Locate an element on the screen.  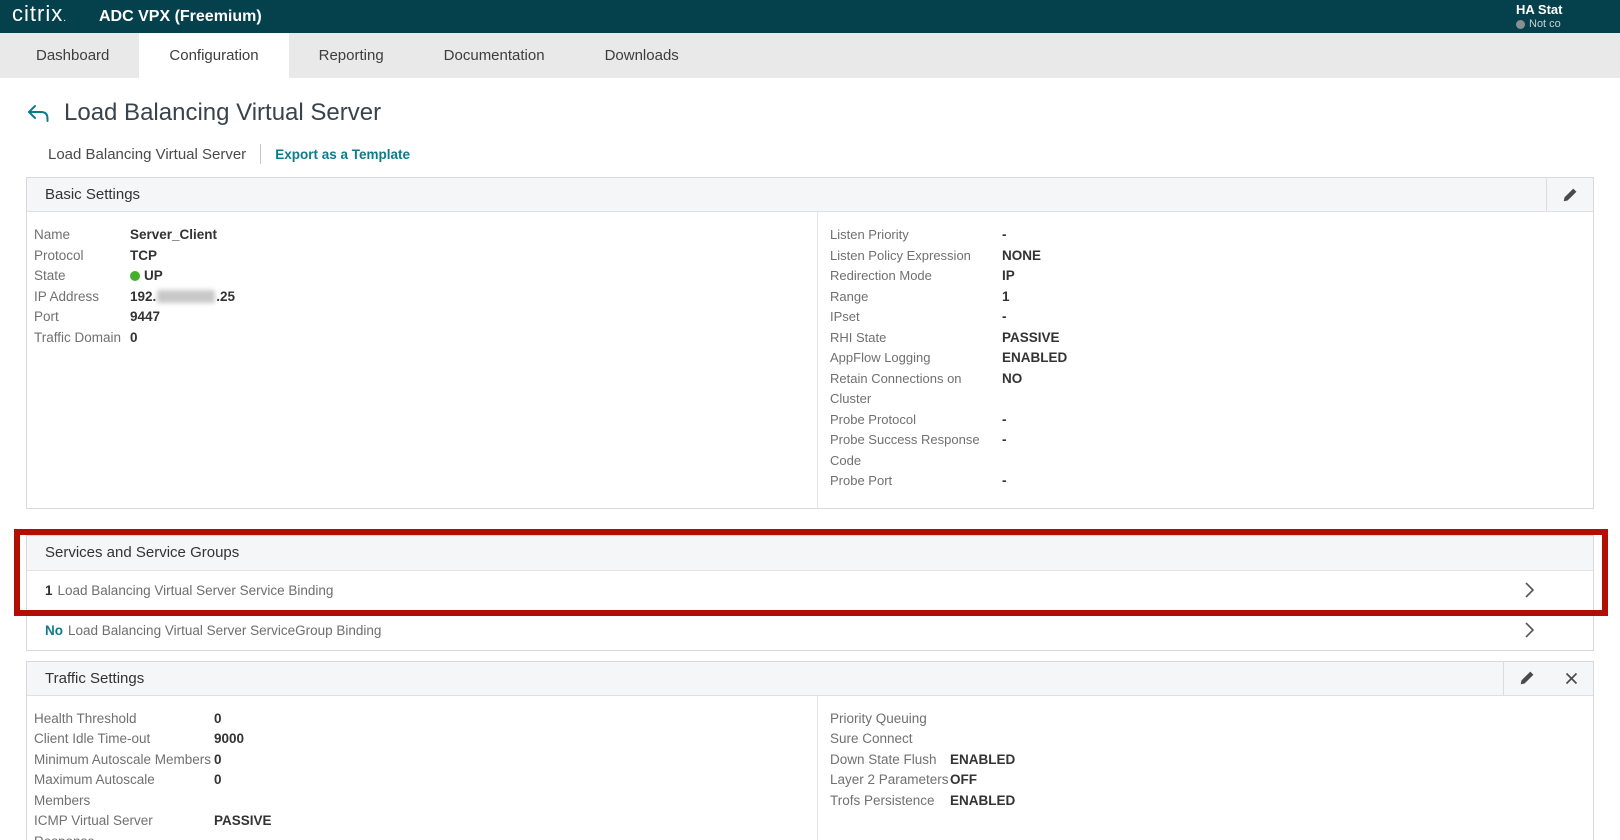
field-row-traffic-domain: Traffic Domain 0 is located at coordinates (425, 338).